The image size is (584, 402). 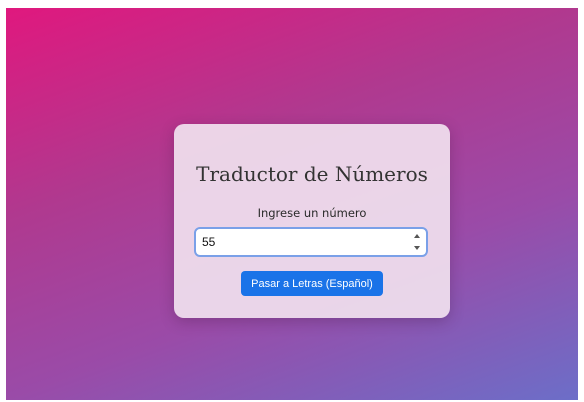 I want to click on convert-to-words-button: Pasar a Letras (Español), so click(x=312, y=283).